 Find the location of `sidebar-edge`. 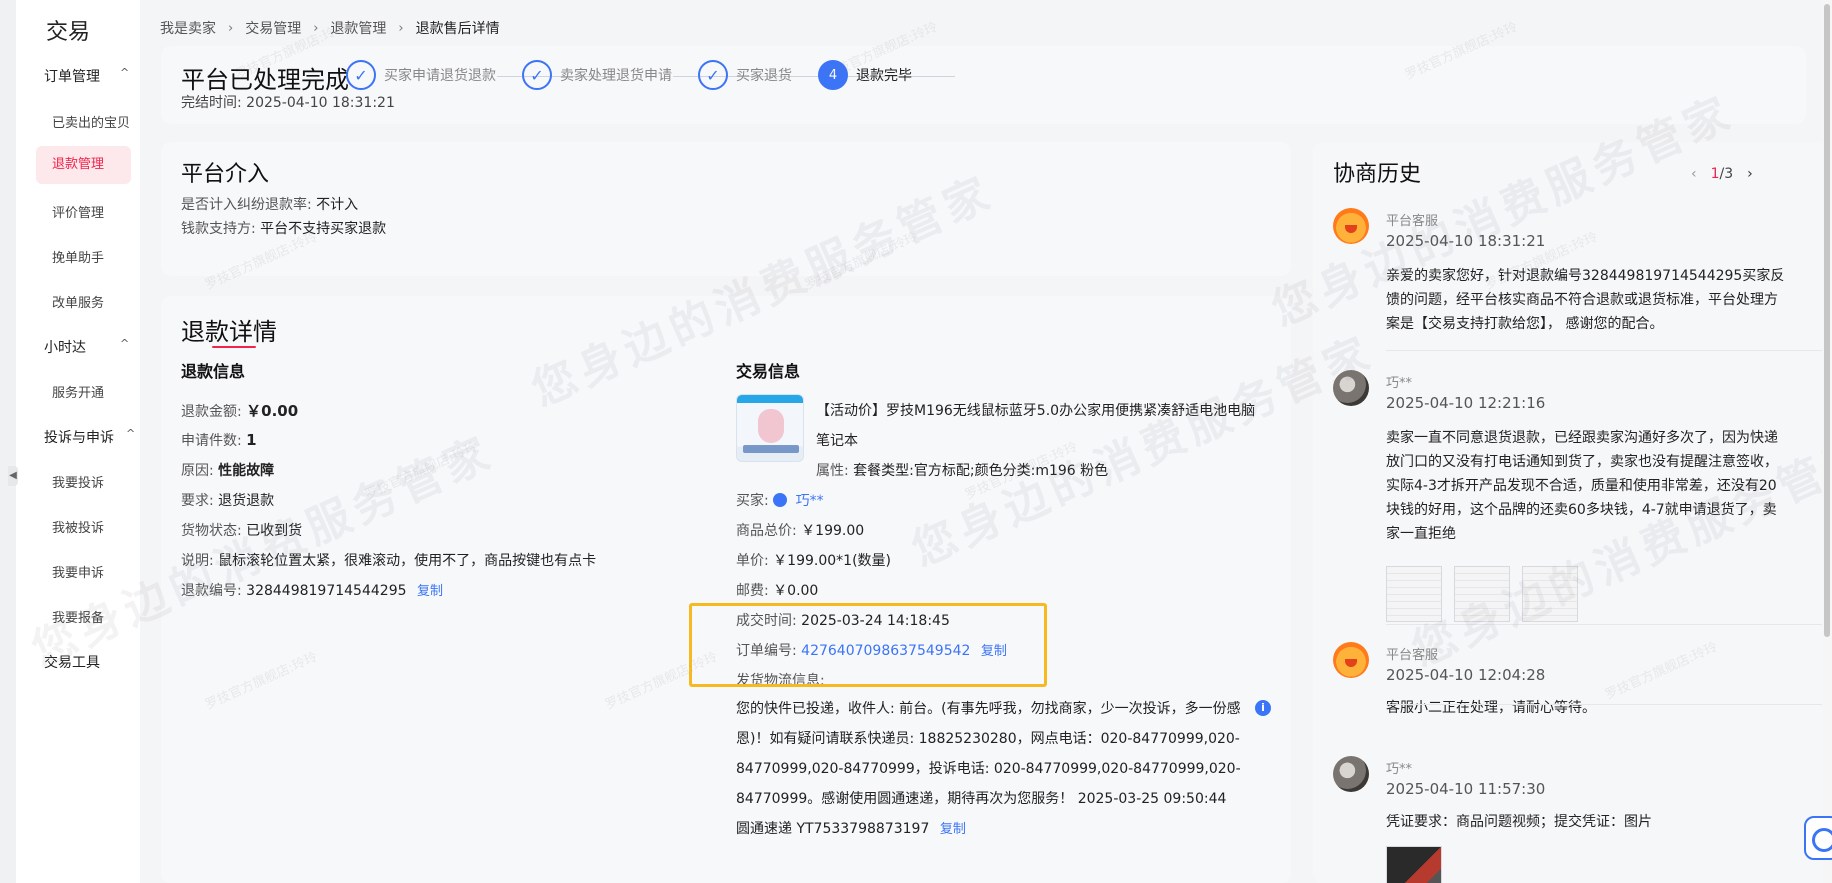

sidebar-edge is located at coordinates (8, 441).